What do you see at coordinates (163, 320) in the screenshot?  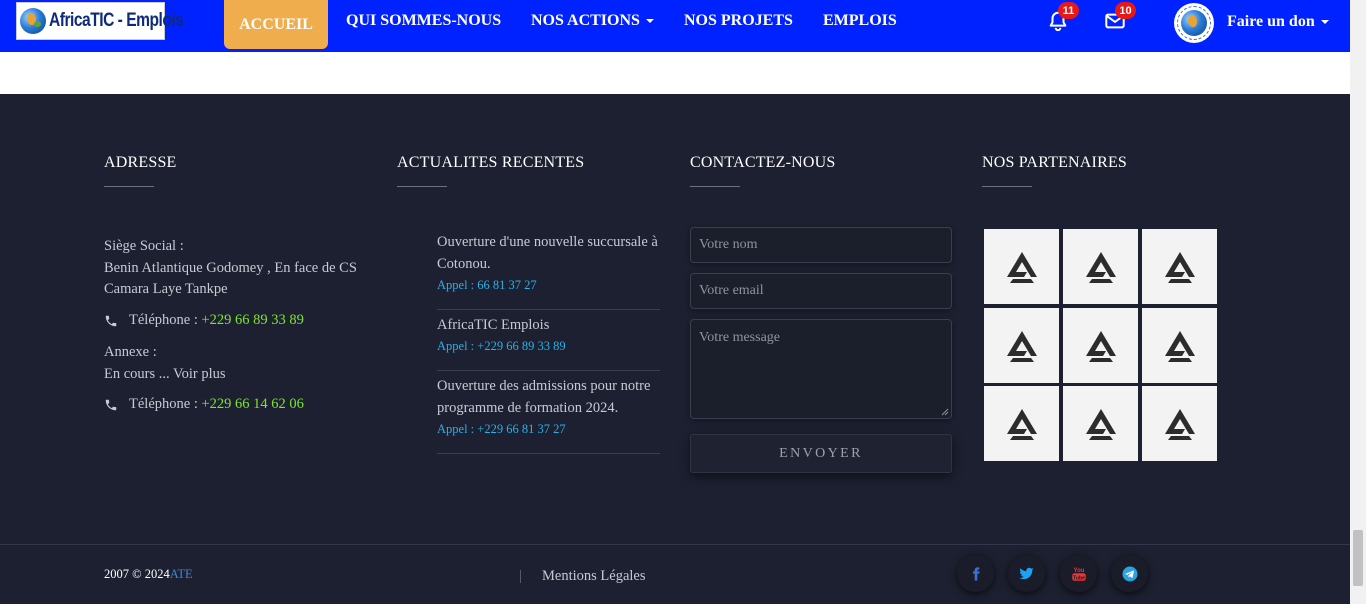 I see `phone-1-label: Téléphone :` at bounding box center [163, 320].